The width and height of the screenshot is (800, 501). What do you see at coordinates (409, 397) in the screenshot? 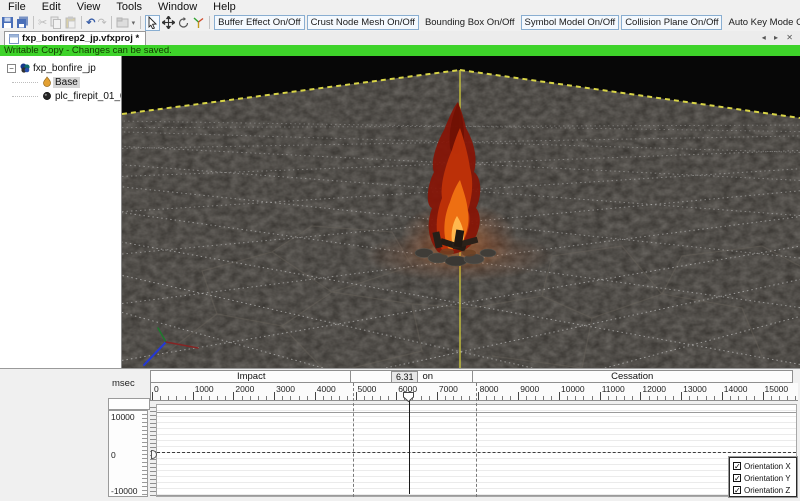
I see `playhead-marker` at bounding box center [409, 397].